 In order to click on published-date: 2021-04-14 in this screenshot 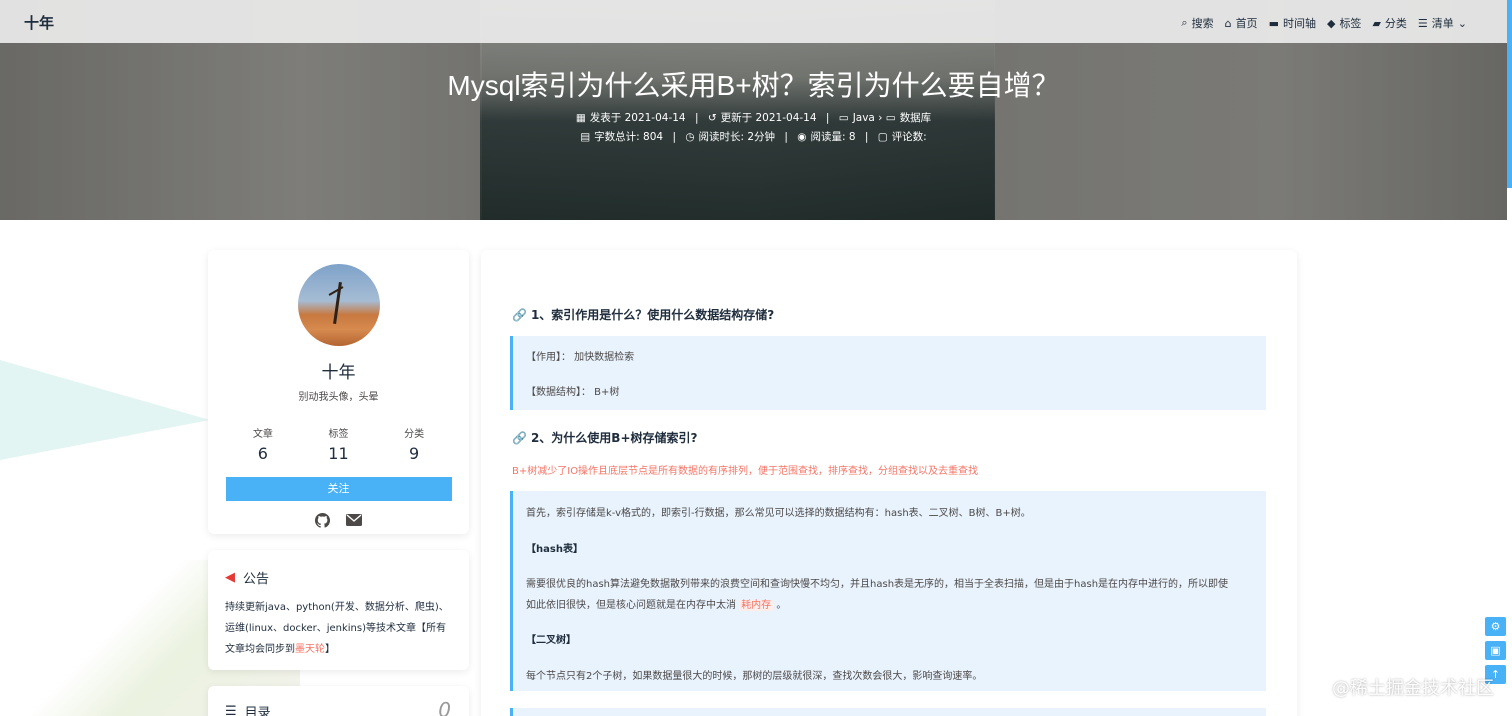, I will do `click(655, 118)`.